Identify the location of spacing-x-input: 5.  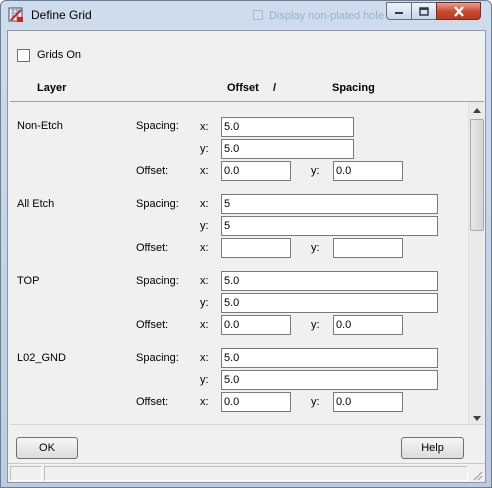
(329, 204).